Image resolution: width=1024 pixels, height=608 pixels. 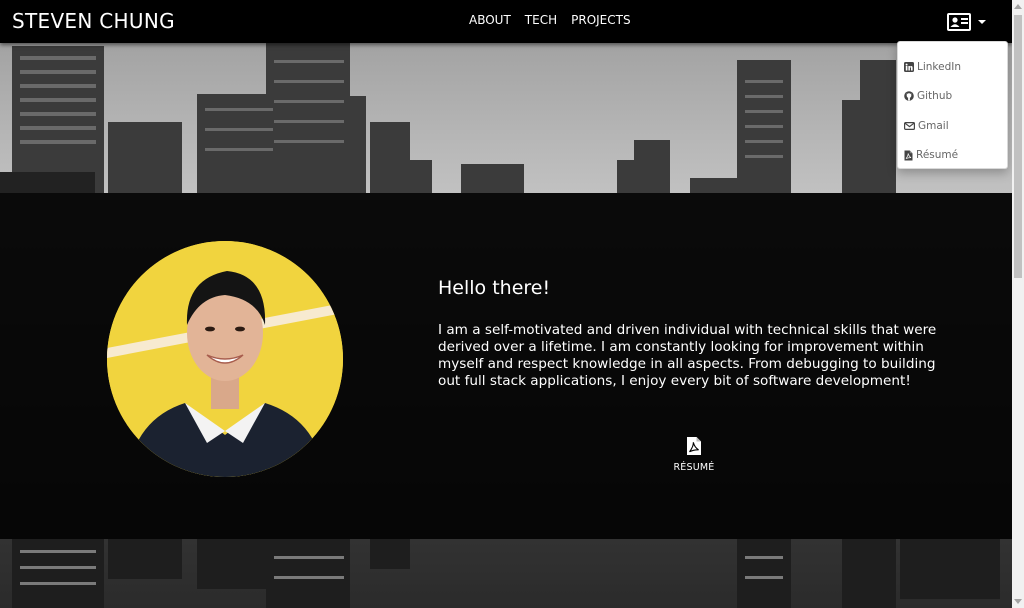 I want to click on greeting-heading: Hello there!, so click(x=494, y=288).